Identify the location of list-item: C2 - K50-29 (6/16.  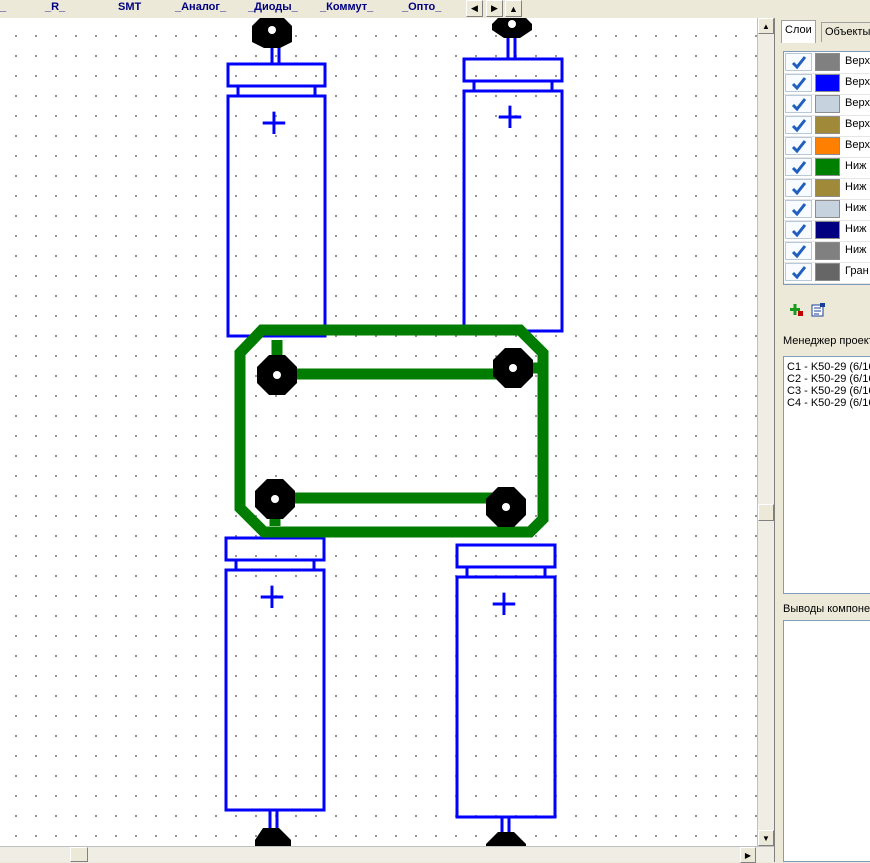
(827, 379).